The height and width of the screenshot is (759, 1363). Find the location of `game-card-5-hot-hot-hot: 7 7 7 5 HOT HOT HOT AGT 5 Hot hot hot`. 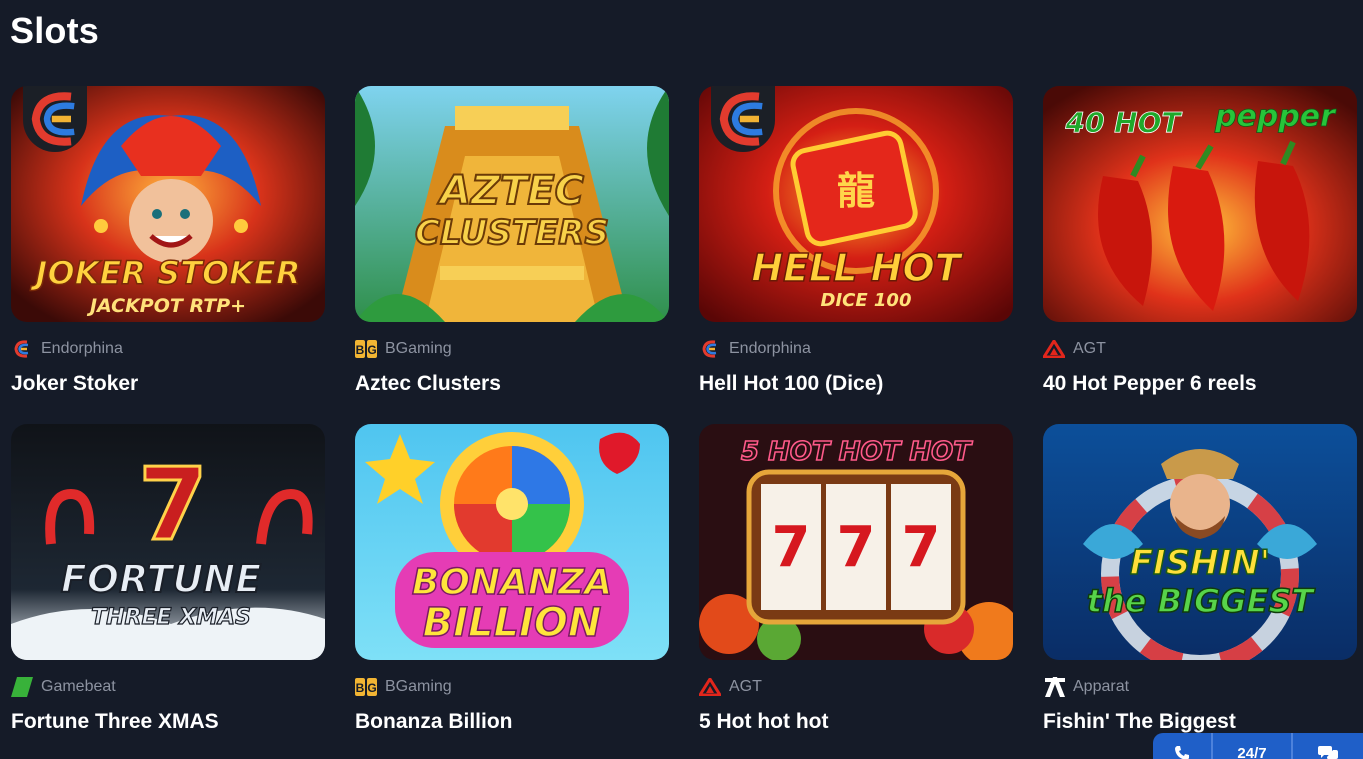

game-card-5-hot-hot-hot: 7 7 7 5 HOT HOT HOT AGT 5 Hot hot hot is located at coordinates (857, 579).